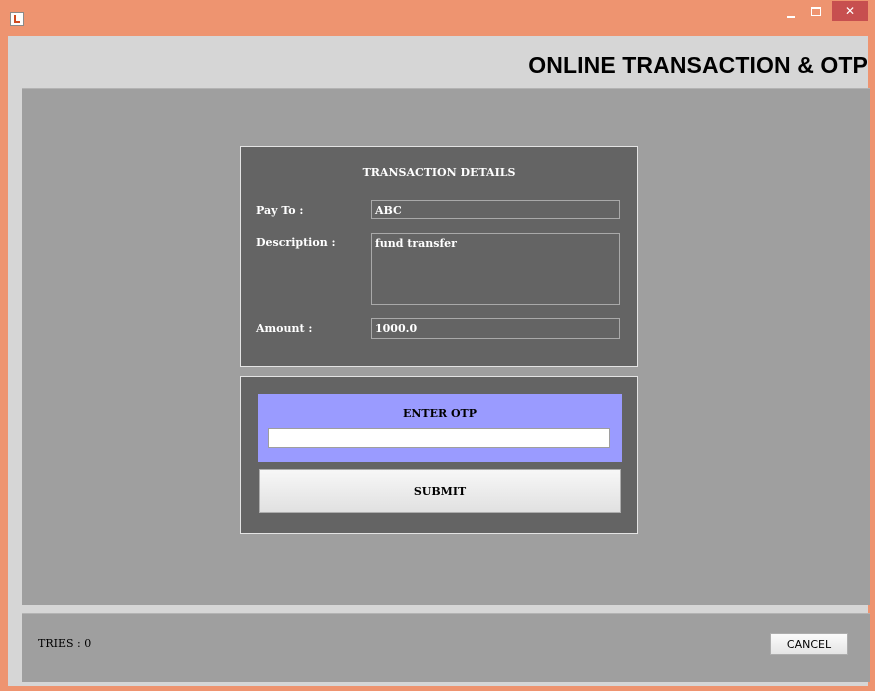 This screenshot has width=875, height=691. Describe the element at coordinates (809, 644) in the screenshot. I see `cancel-button: CANCEL` at that location.